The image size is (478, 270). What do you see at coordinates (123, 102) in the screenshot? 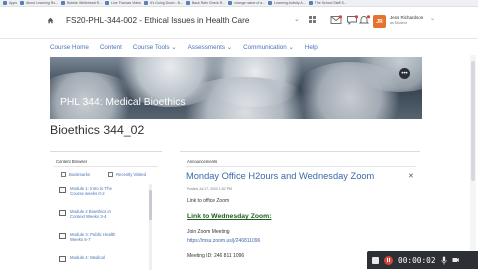
I see `course-banner-title: PHL 344: Medical Bioethics` at bounding box center [123, 102].